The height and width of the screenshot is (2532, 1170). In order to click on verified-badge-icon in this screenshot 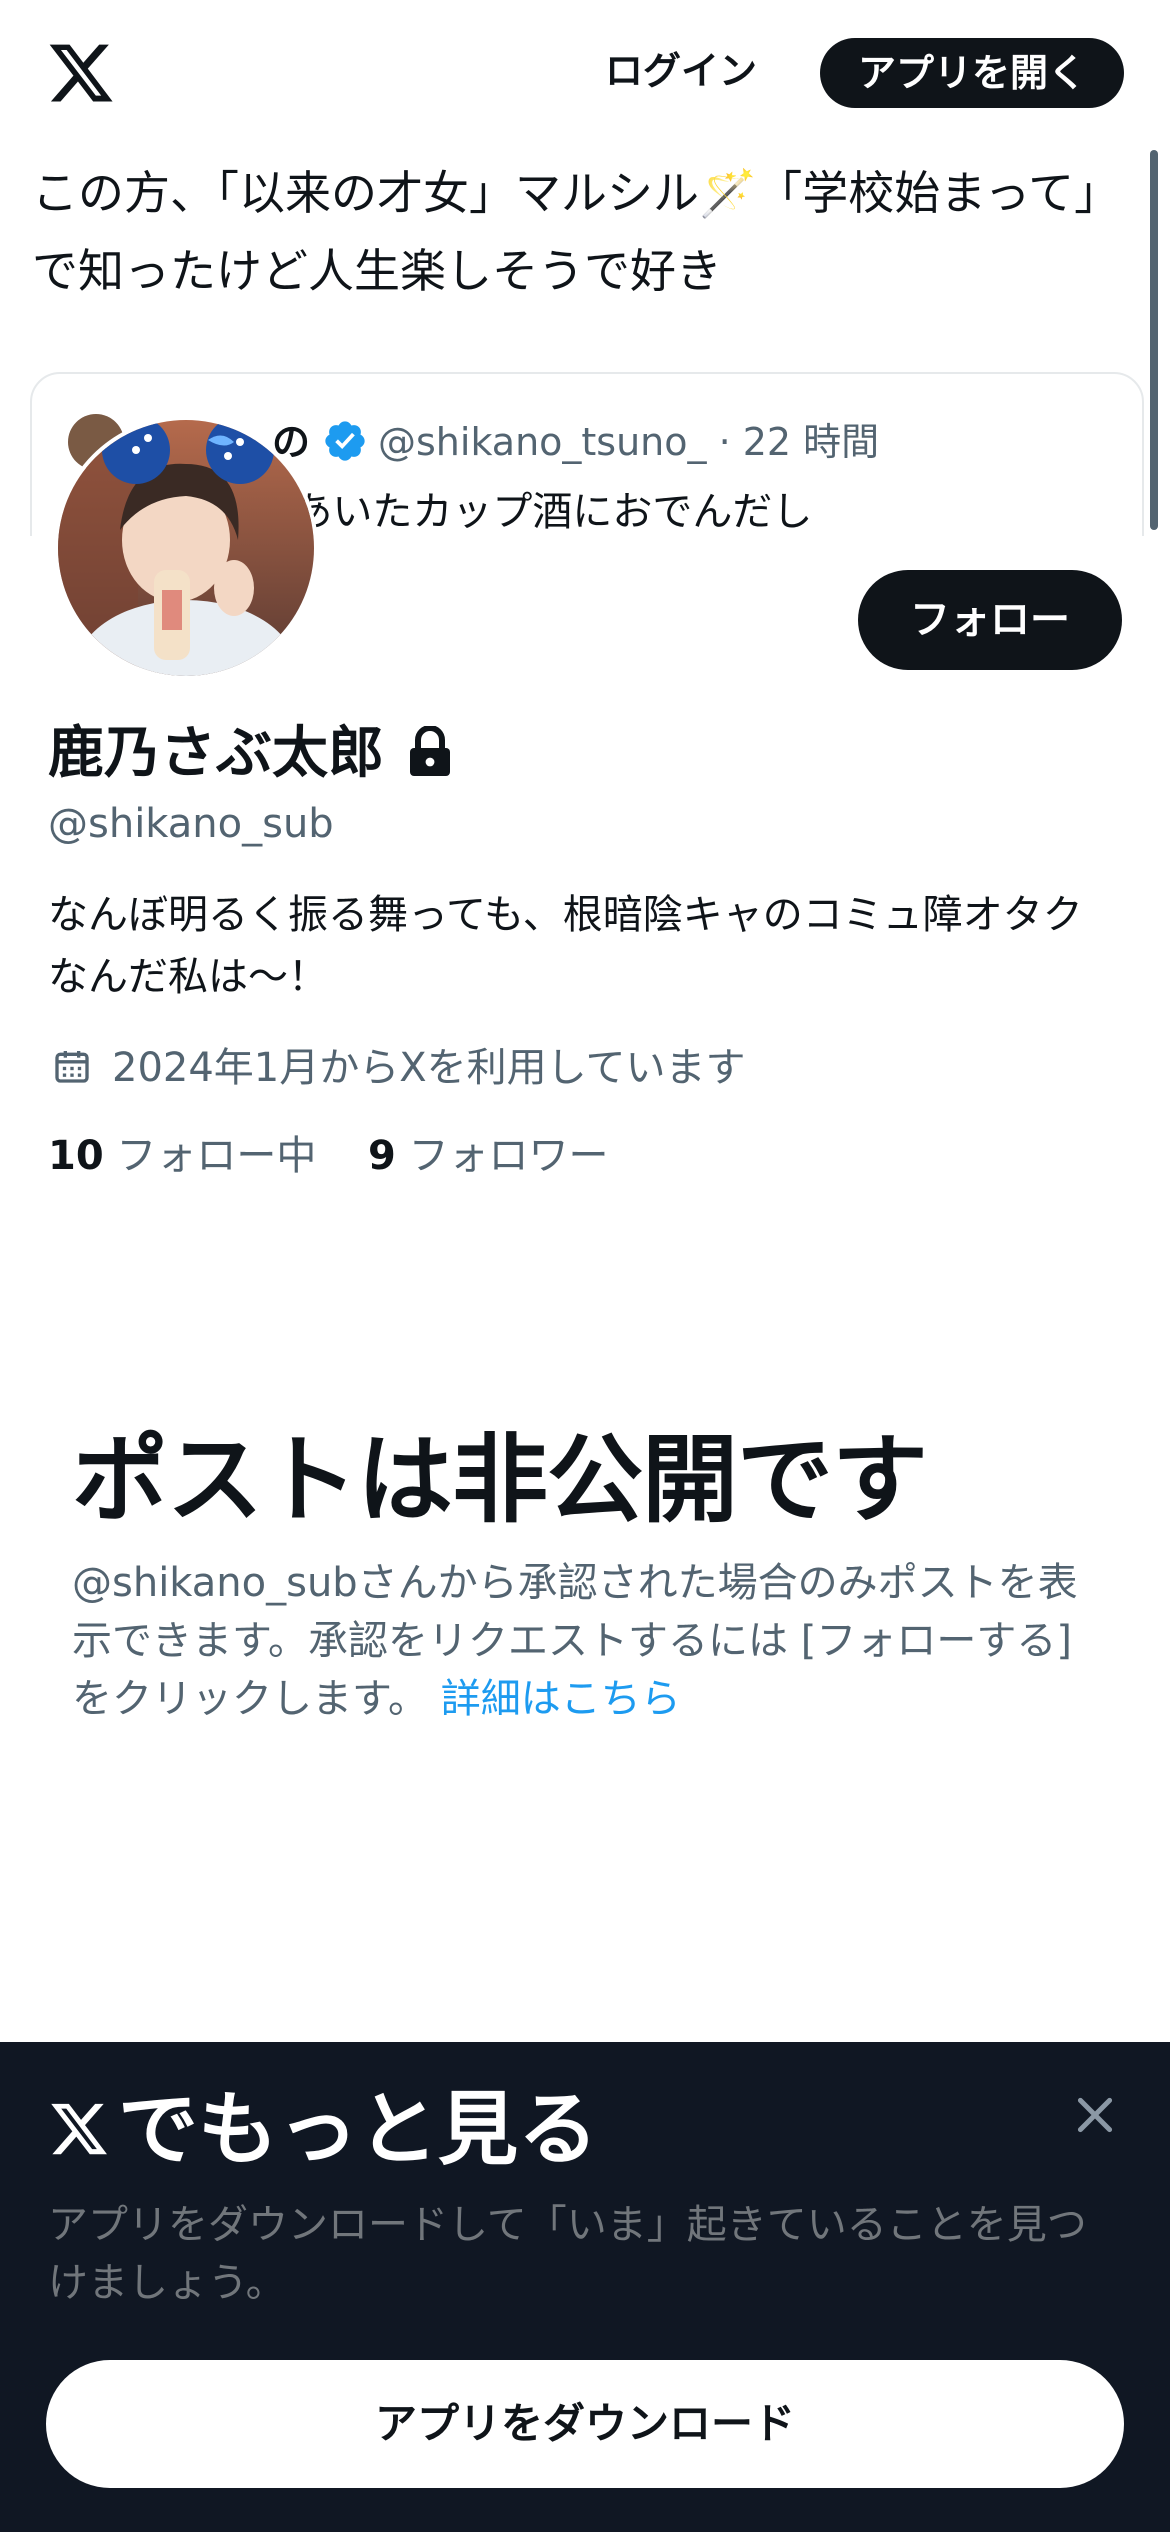, I will do `click(345, 441)`.